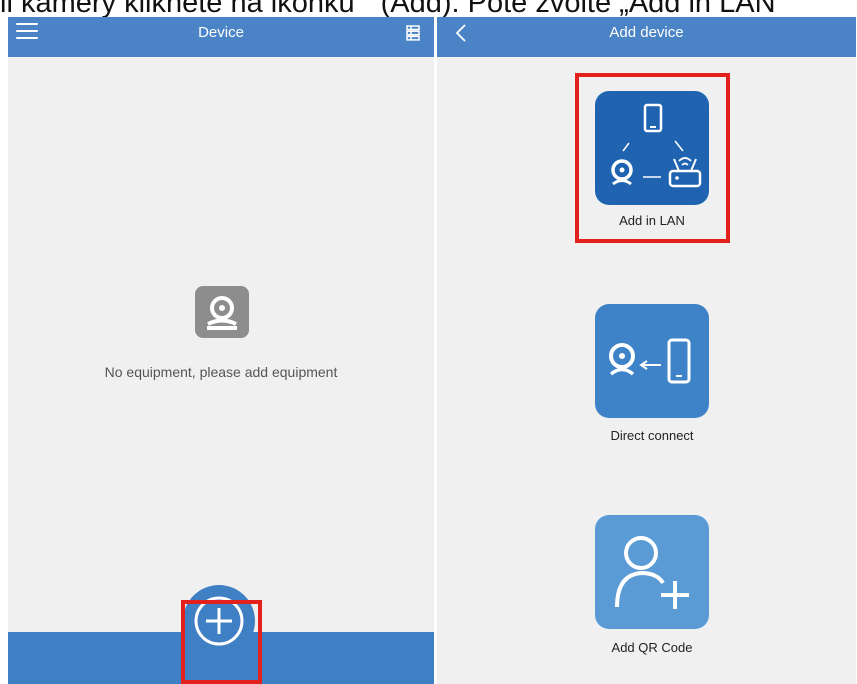 The image size is (857, 684). I want to click on direct-connect-icon, so click(650, 361).